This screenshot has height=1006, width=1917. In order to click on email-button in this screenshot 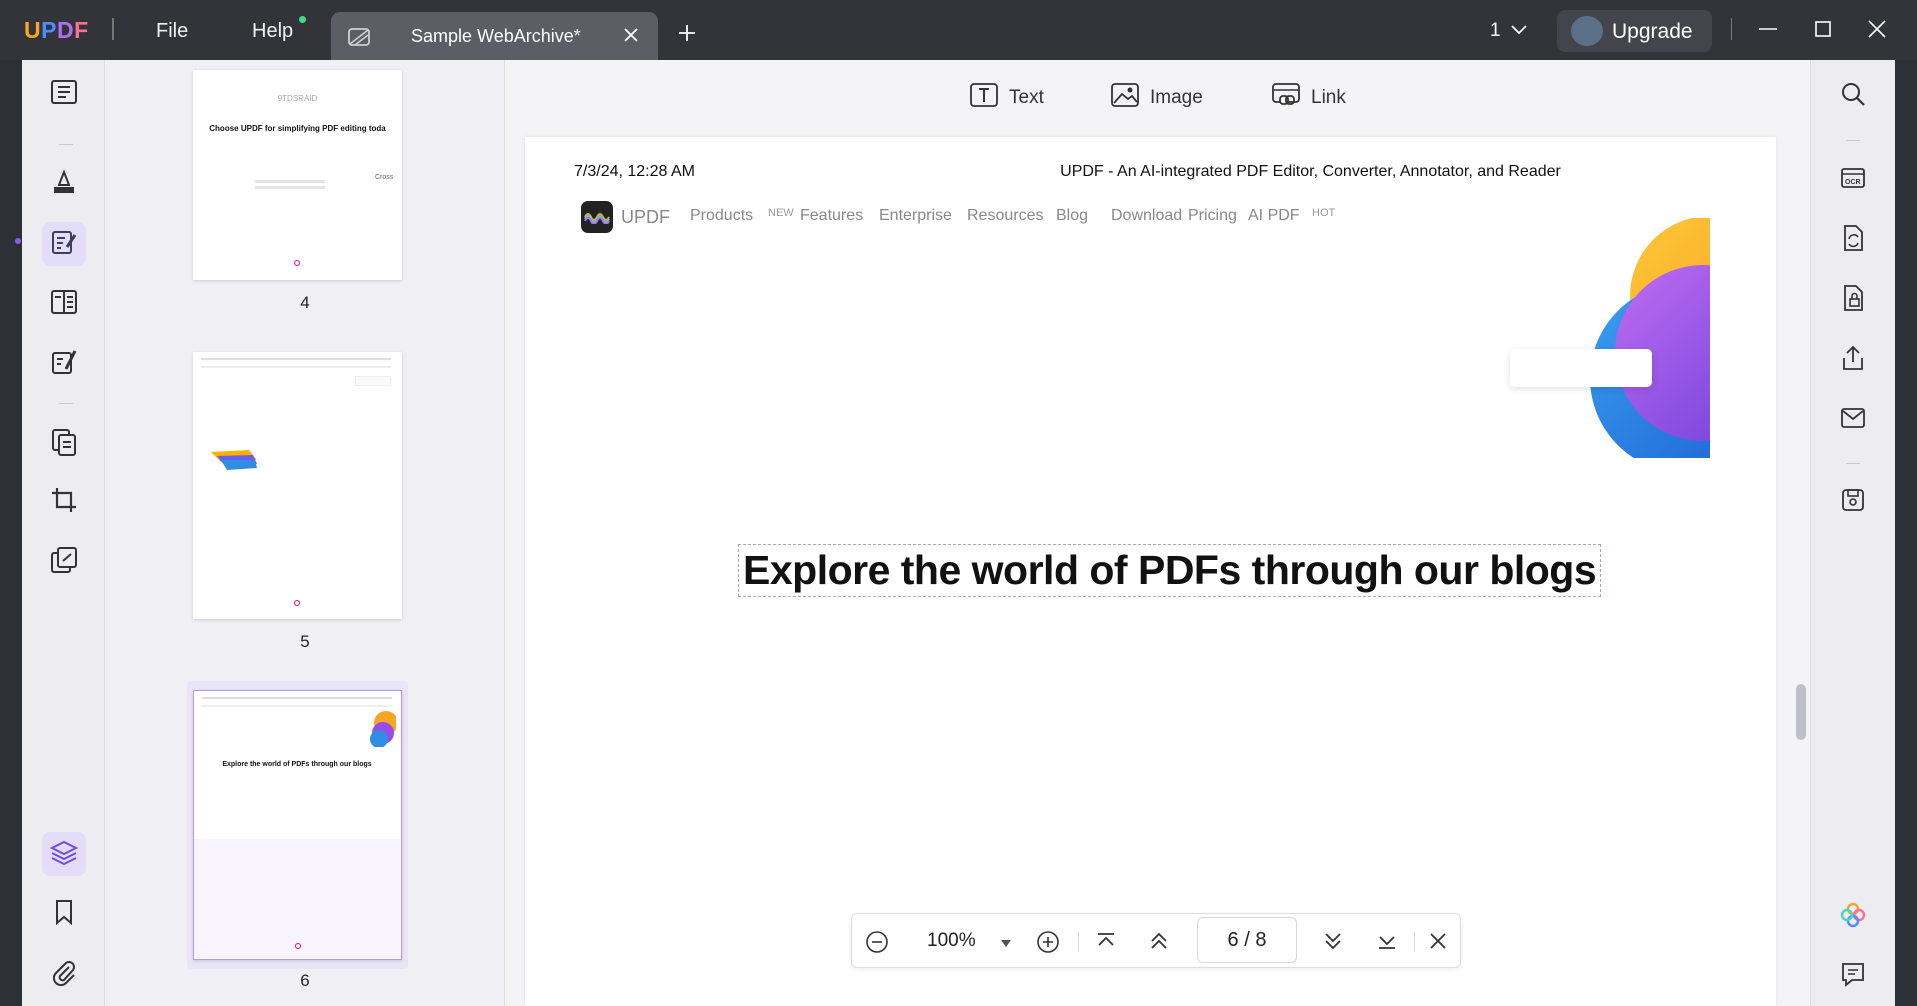, I will do `click(1853, 420)`.